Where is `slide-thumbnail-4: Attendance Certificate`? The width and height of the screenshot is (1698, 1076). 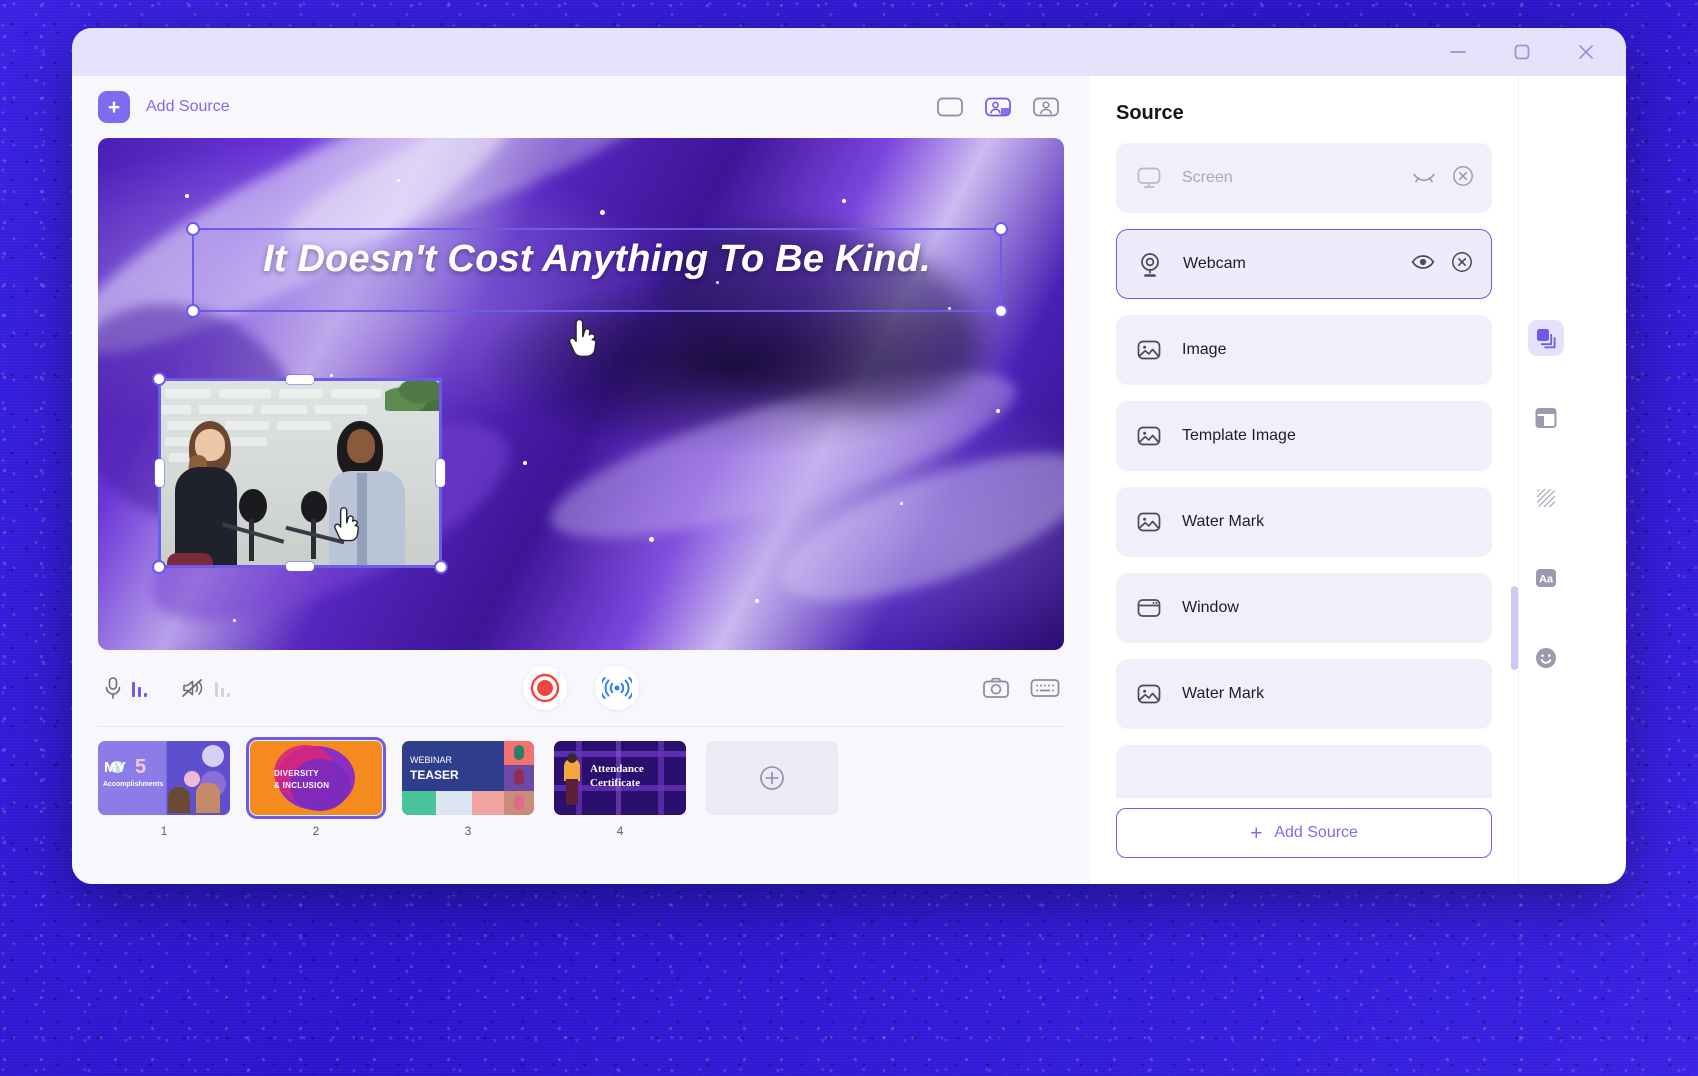 slide-thumbnail-4: Attendance Certificate is located at coordinates (620, 778).